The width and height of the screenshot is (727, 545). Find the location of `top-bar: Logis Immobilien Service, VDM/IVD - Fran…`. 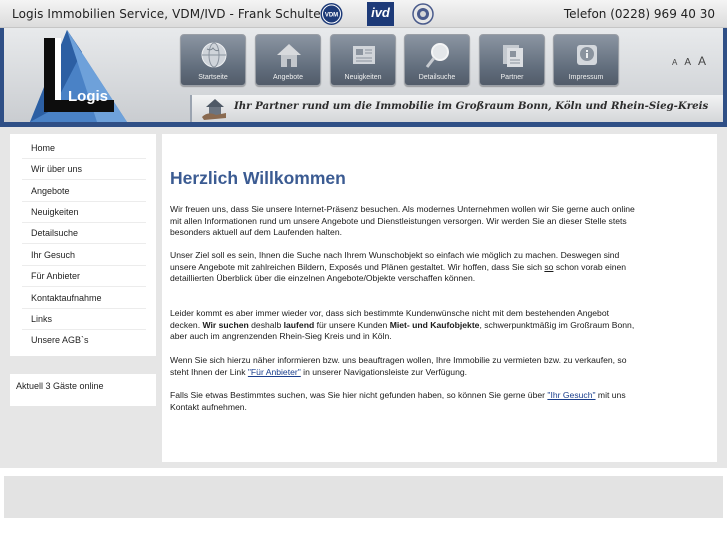

top-bar: Logis Immobilien Service, VDM/IVD - Fran… is located at coordinates (363, 14).